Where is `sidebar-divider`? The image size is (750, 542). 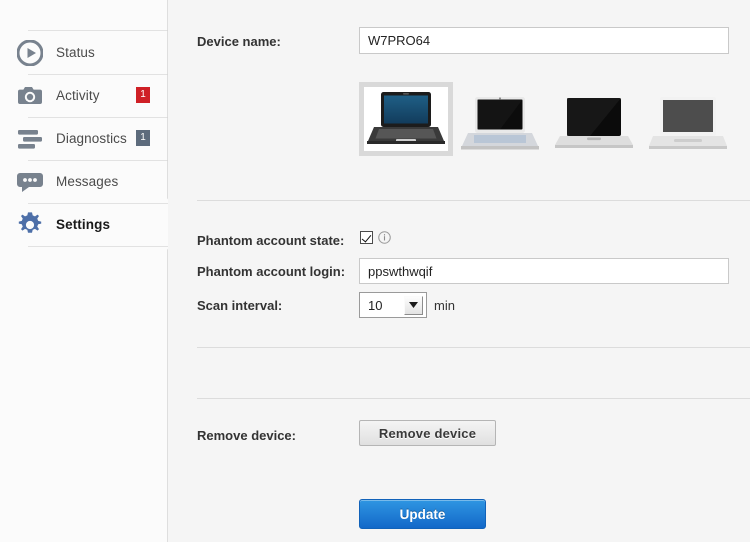 sidebar-divider is located at coordinates (98, 246).